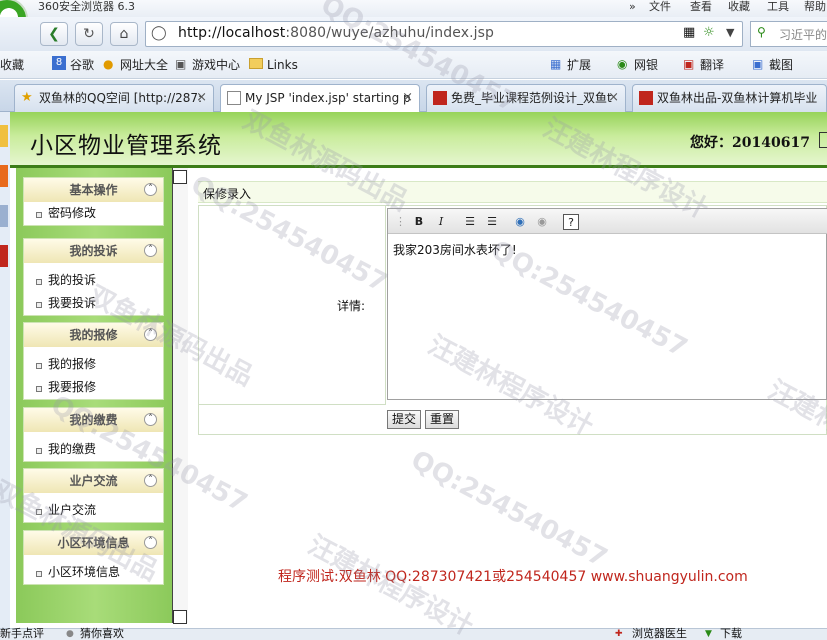  What do you see at coordinates (442, 419) in the screenshot?
I see `reset-button: 重置` at bounding box center [442, 419].